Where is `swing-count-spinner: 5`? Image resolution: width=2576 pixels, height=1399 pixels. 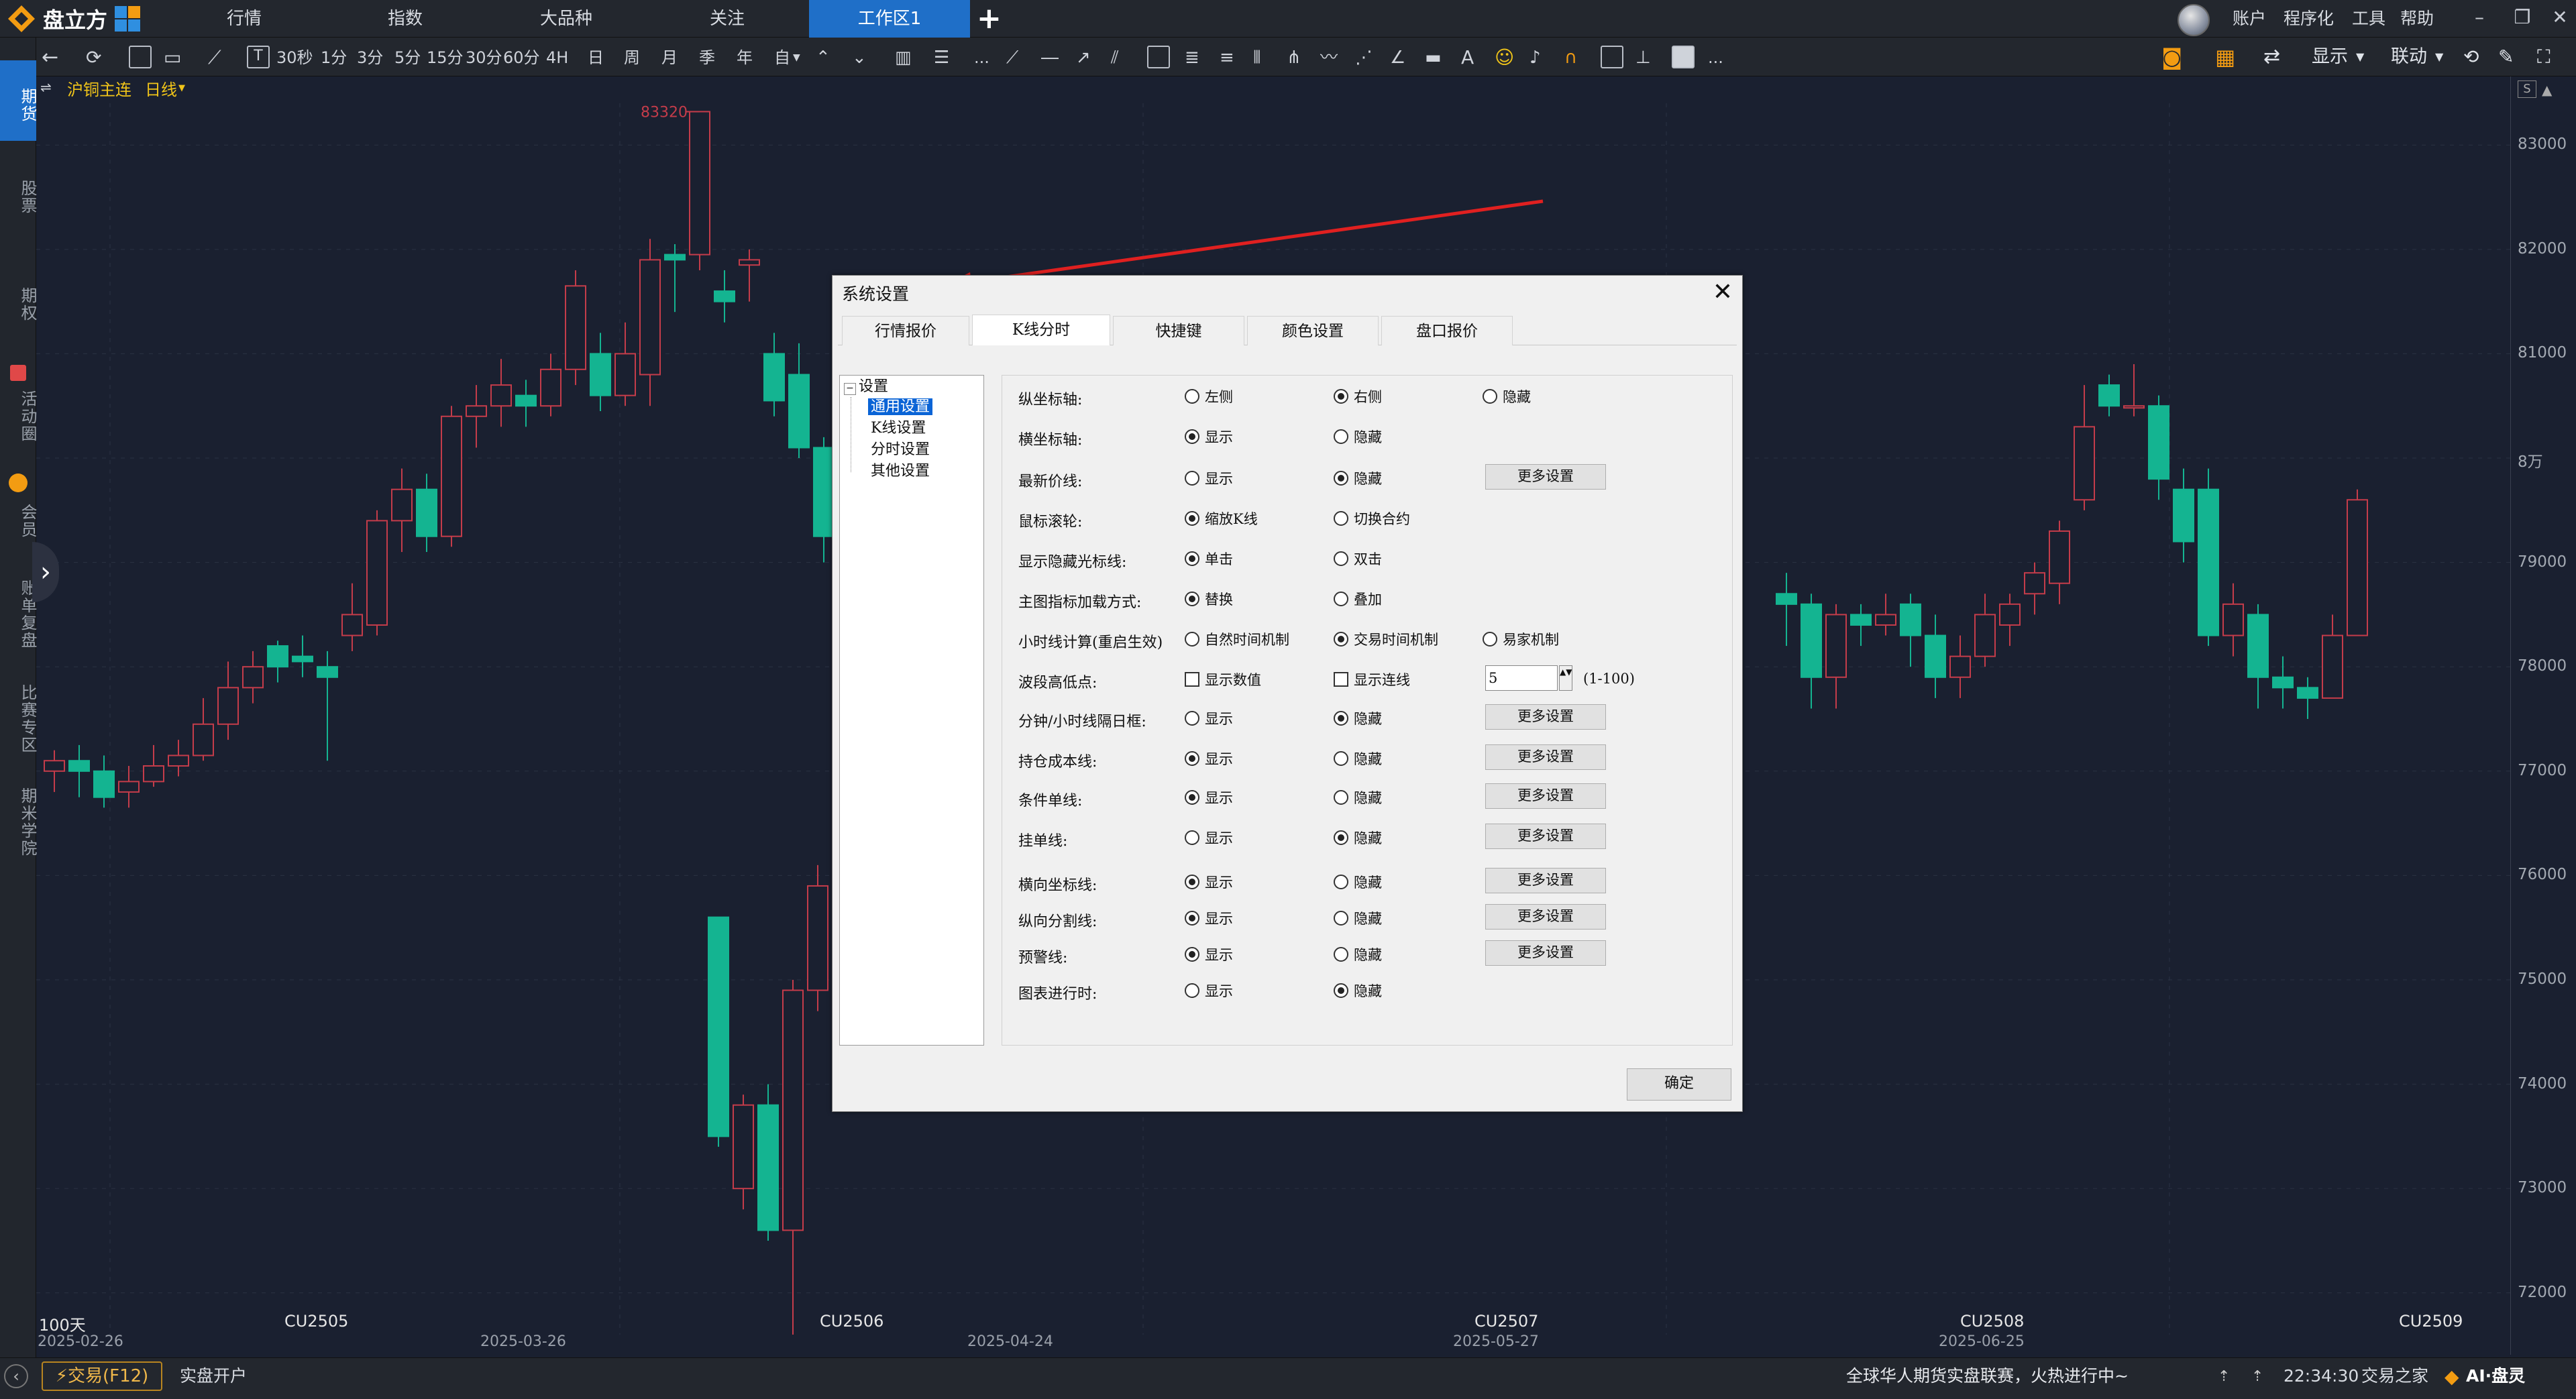
swing-count-spinner: 5 is located at coordinates (1521, 678).